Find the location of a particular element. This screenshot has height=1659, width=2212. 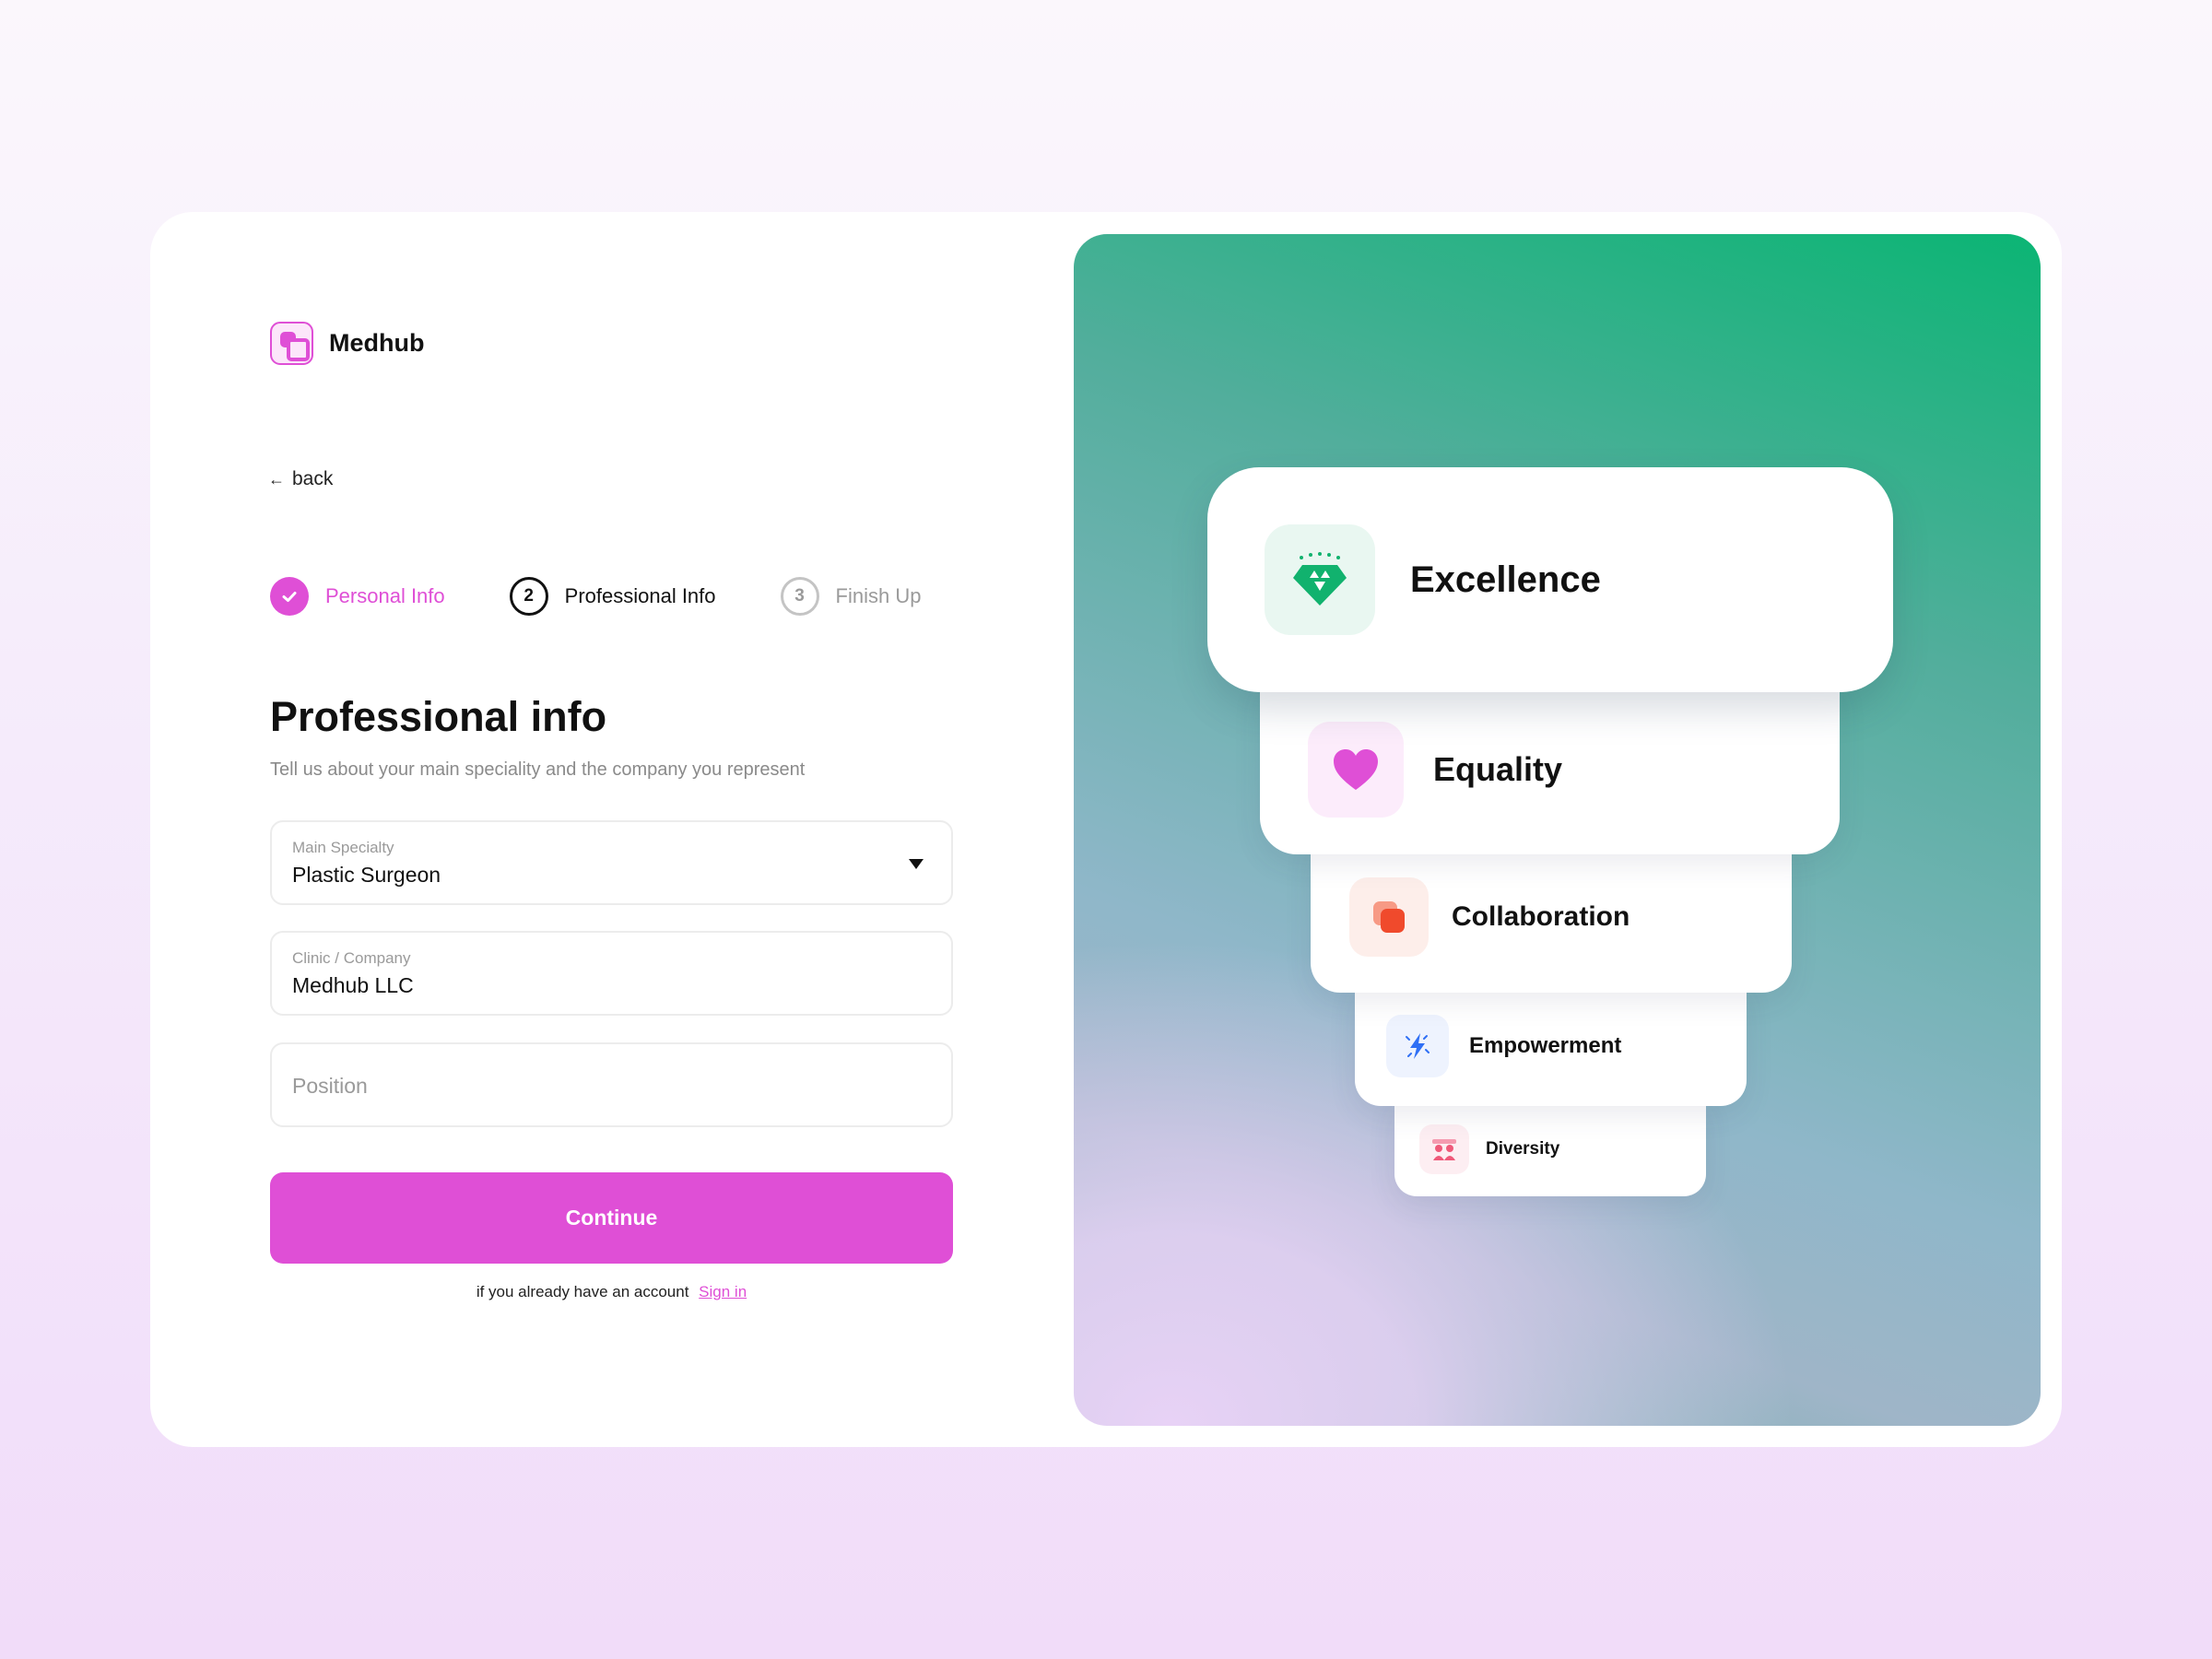

back-link: ← back is located at coordinates (300, 479).